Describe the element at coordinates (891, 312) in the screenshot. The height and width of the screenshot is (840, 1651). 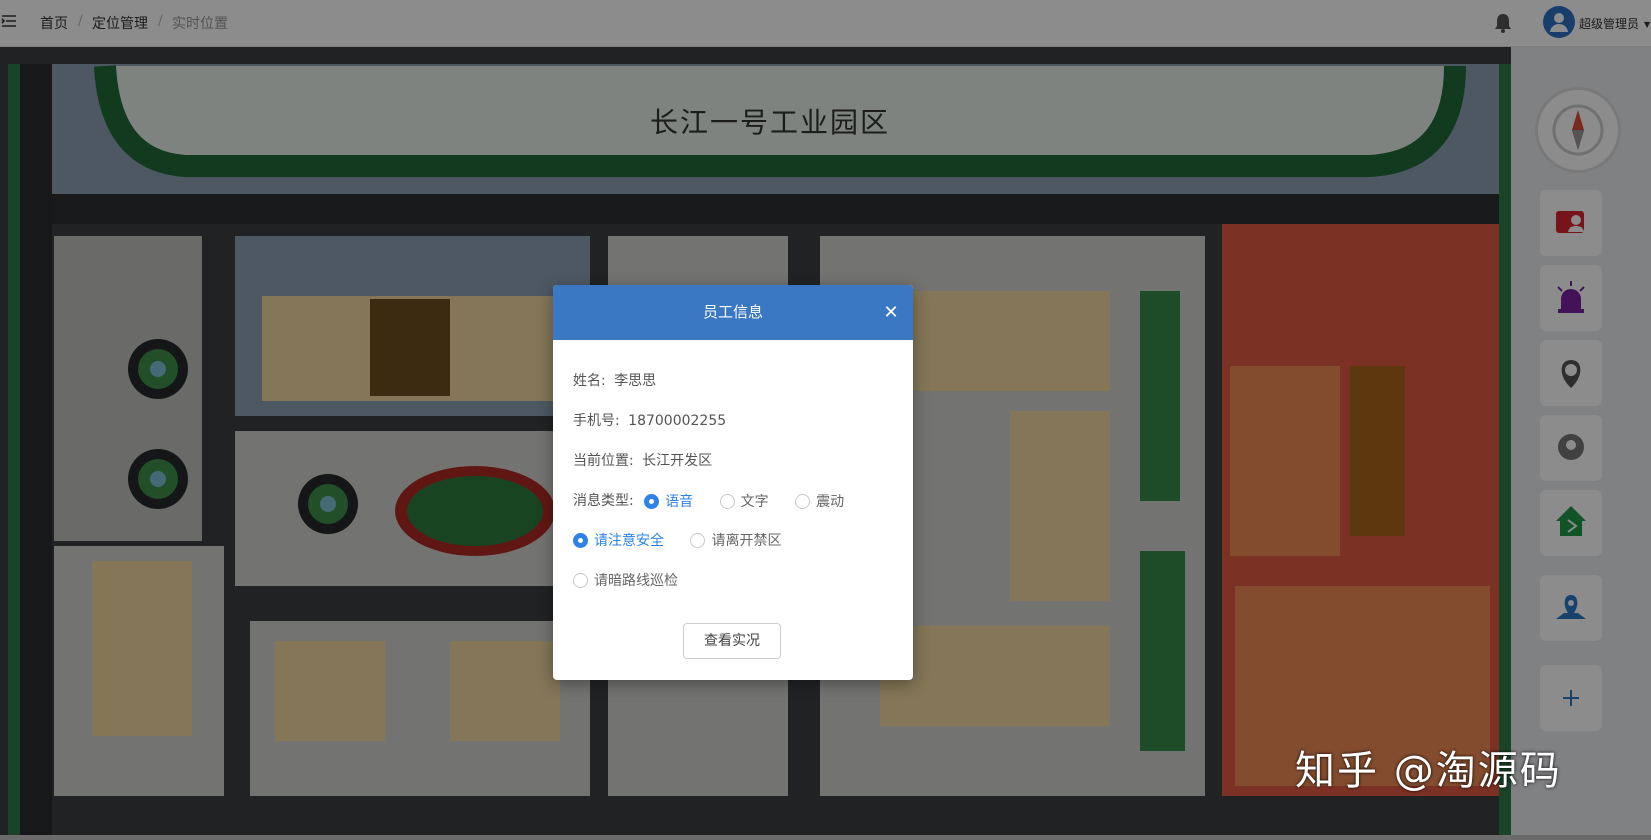
I see `close-icon: ✕` at that location.